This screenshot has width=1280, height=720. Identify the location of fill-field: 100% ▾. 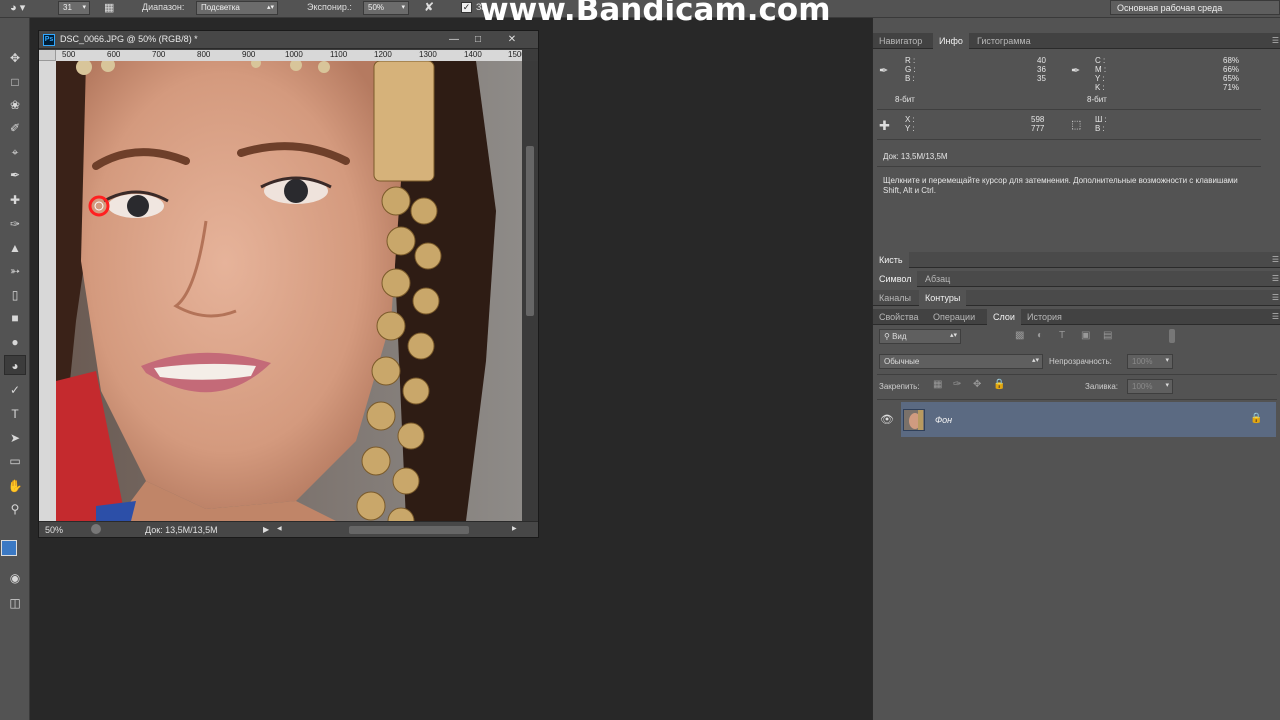
(1150, 386).